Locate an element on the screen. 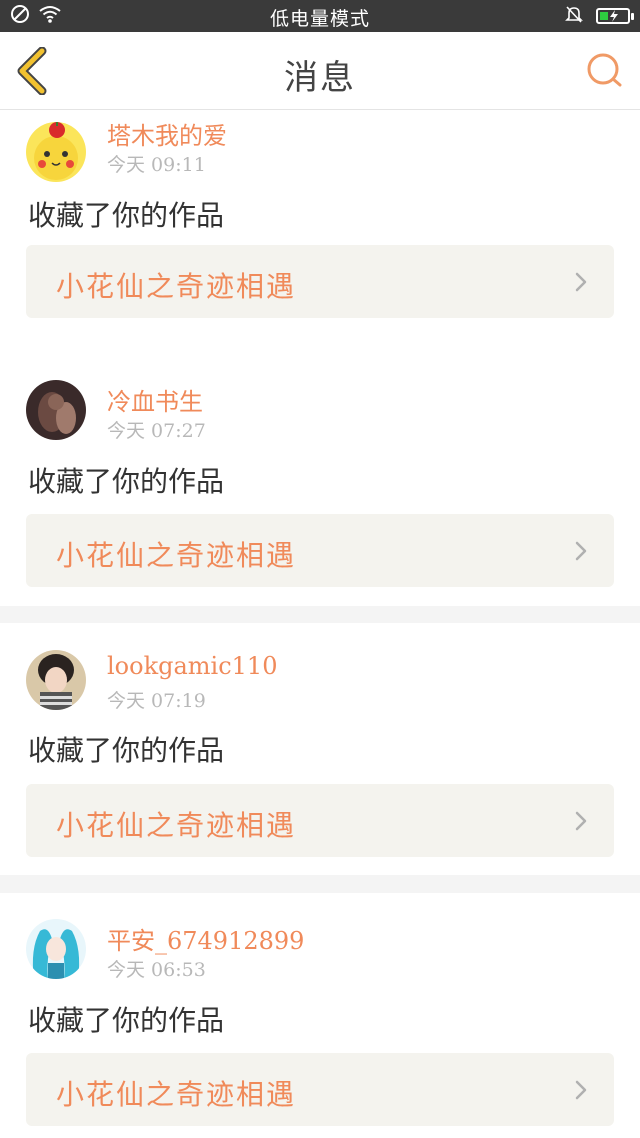  search-button is located at coordinates (604, 70).